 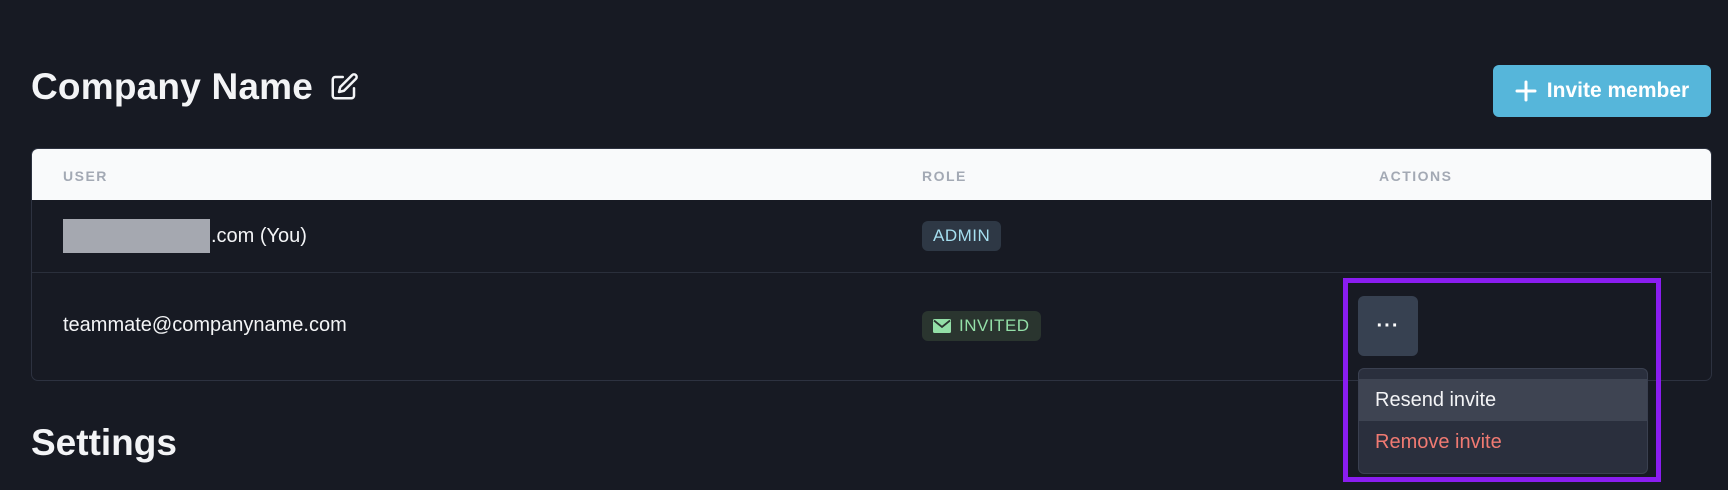 I want to click on envelope-icon, so click(x=942, y=326).